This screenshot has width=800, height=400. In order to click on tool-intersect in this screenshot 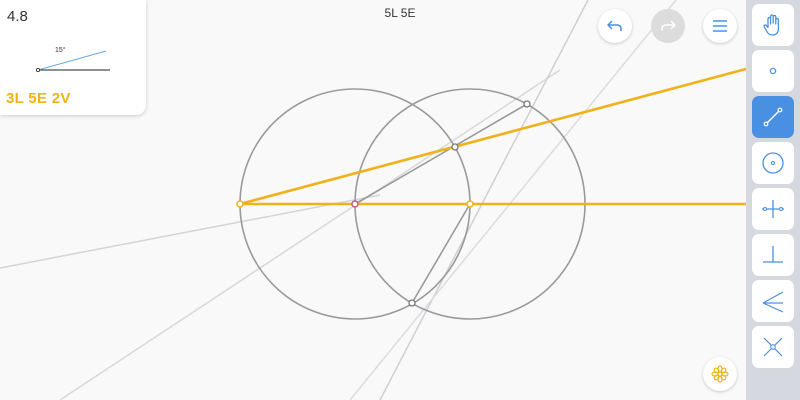, I will do `click(773, 347)`.